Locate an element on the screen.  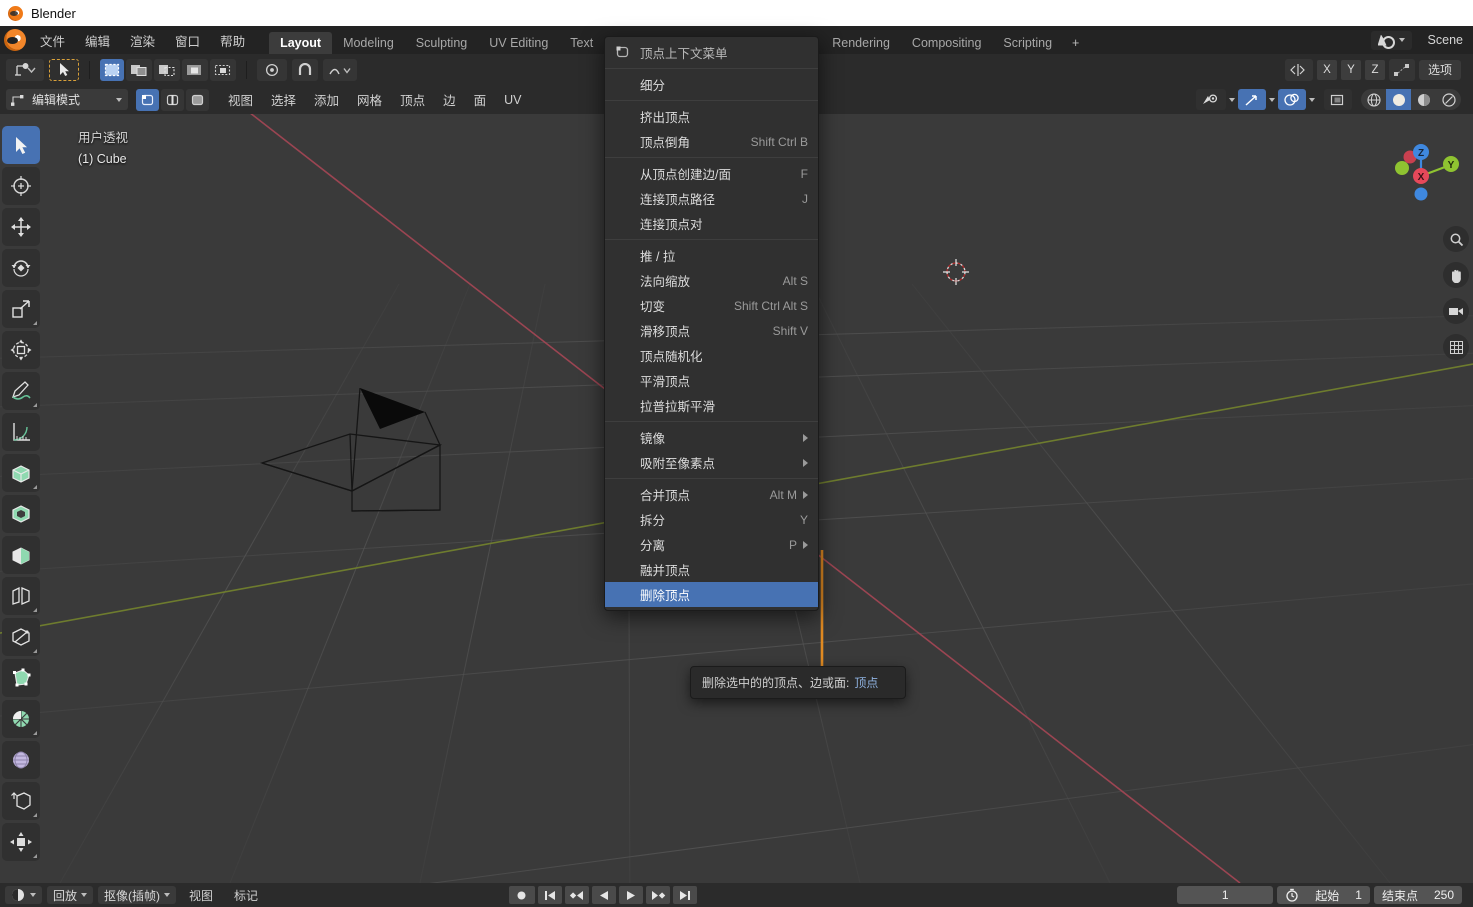
tool-spin is located at coordinates (21, 719).